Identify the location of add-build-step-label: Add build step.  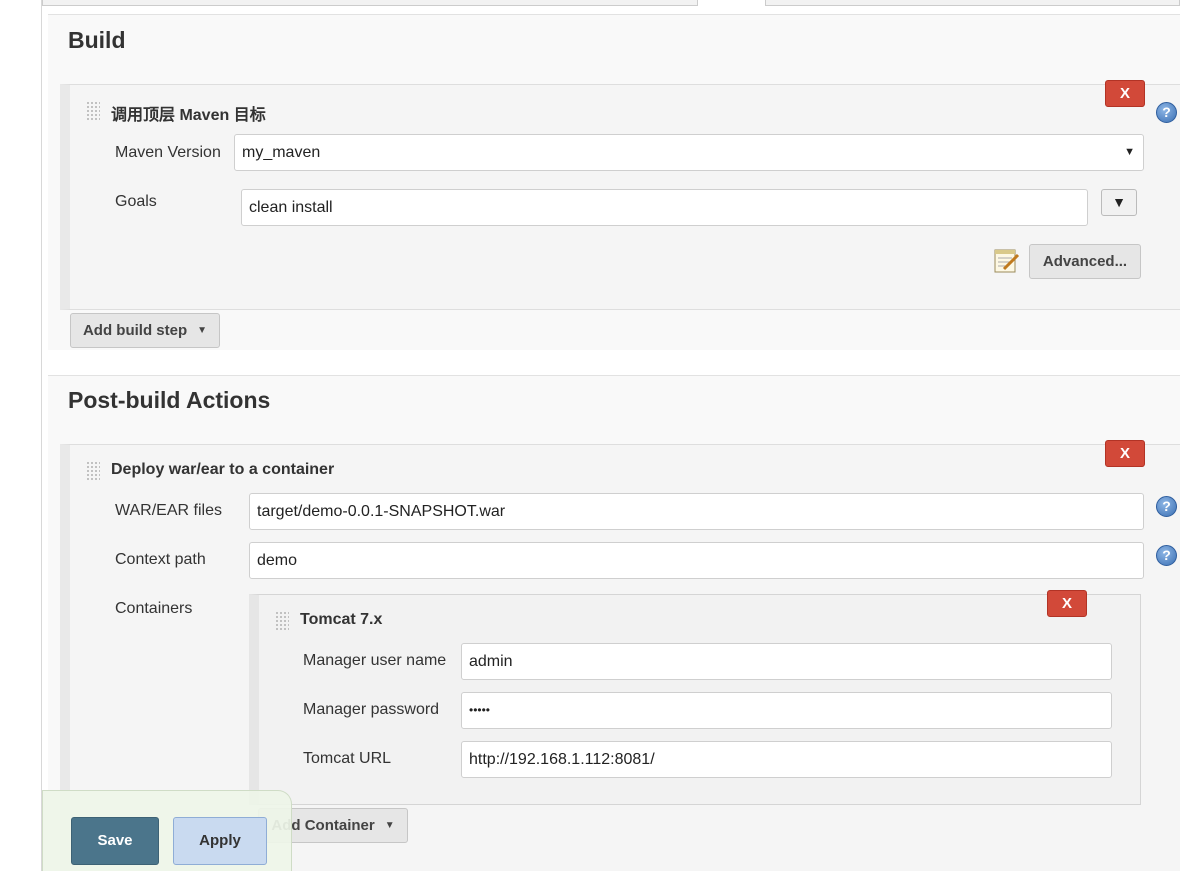
(135, 330).